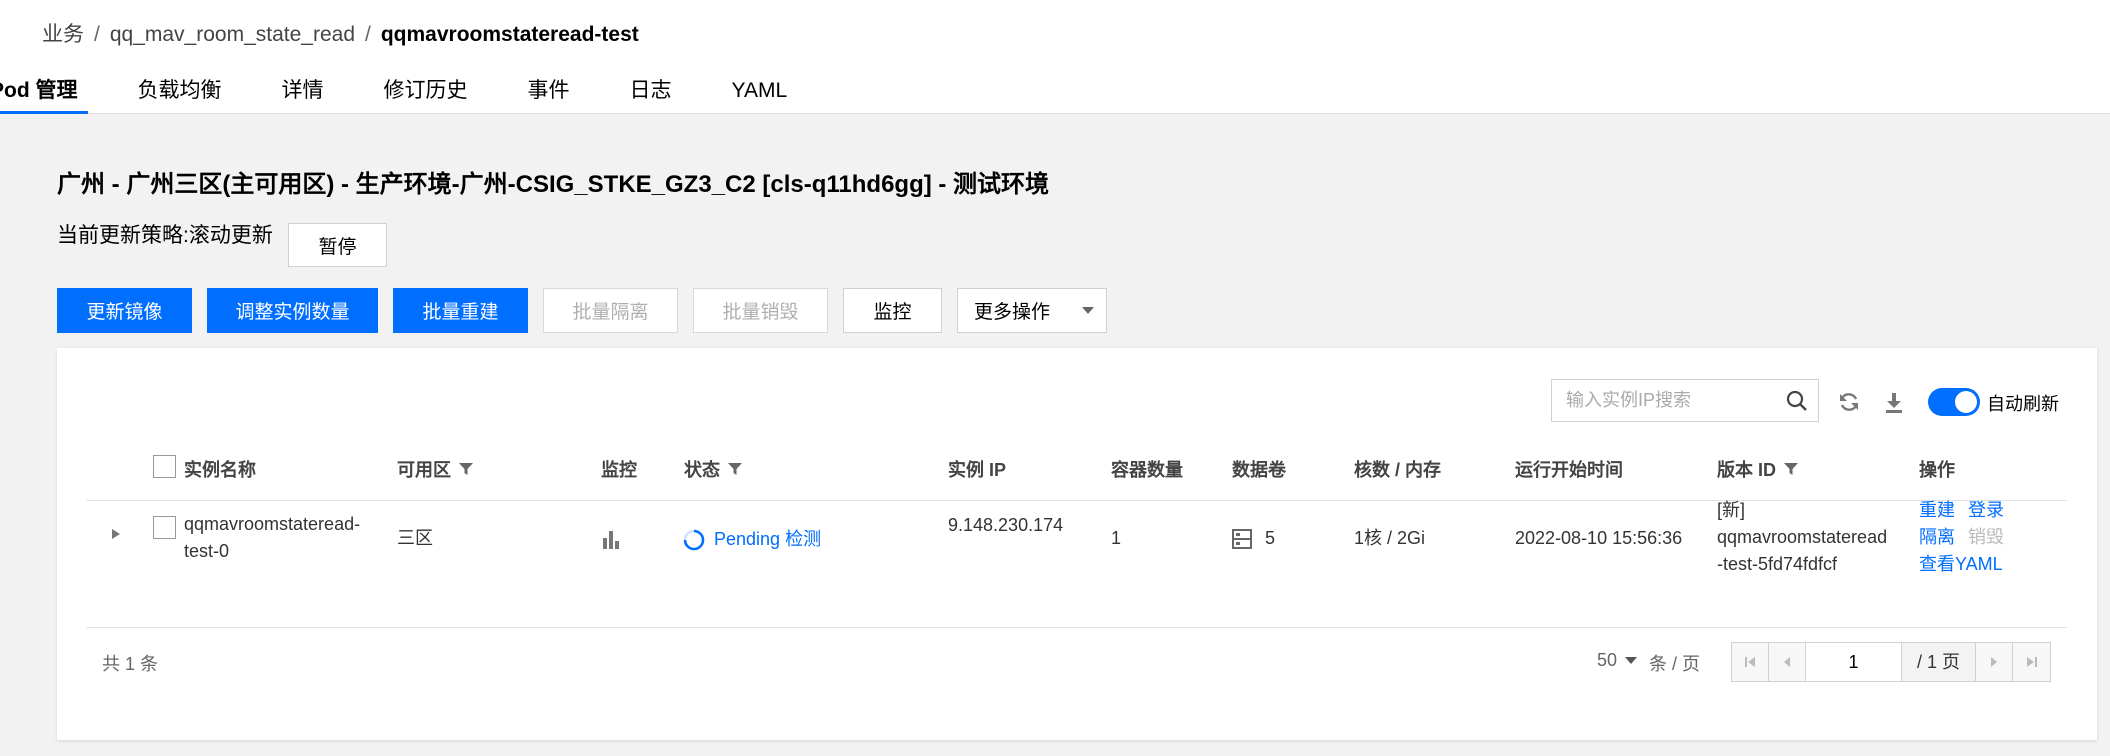  Describe the element at coordinates (460, 310) in the screenshot. I see `batch-rebuild-button: 批量重建` at that location.